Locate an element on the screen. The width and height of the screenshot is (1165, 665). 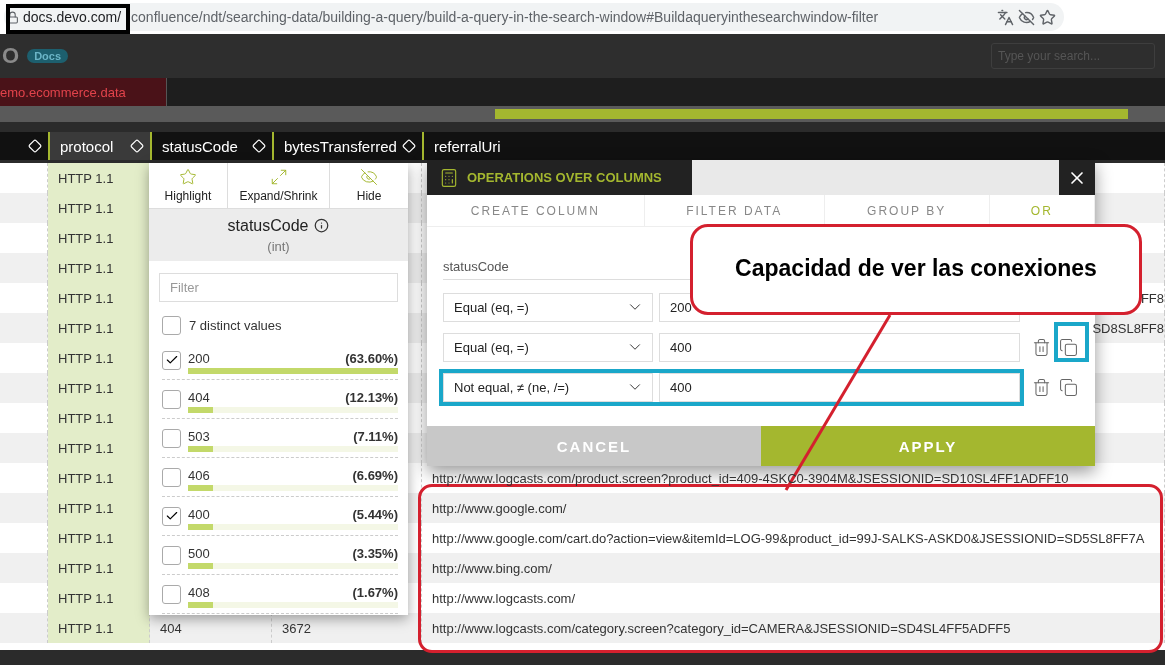
close-button is located at coordinates (1077, 177).